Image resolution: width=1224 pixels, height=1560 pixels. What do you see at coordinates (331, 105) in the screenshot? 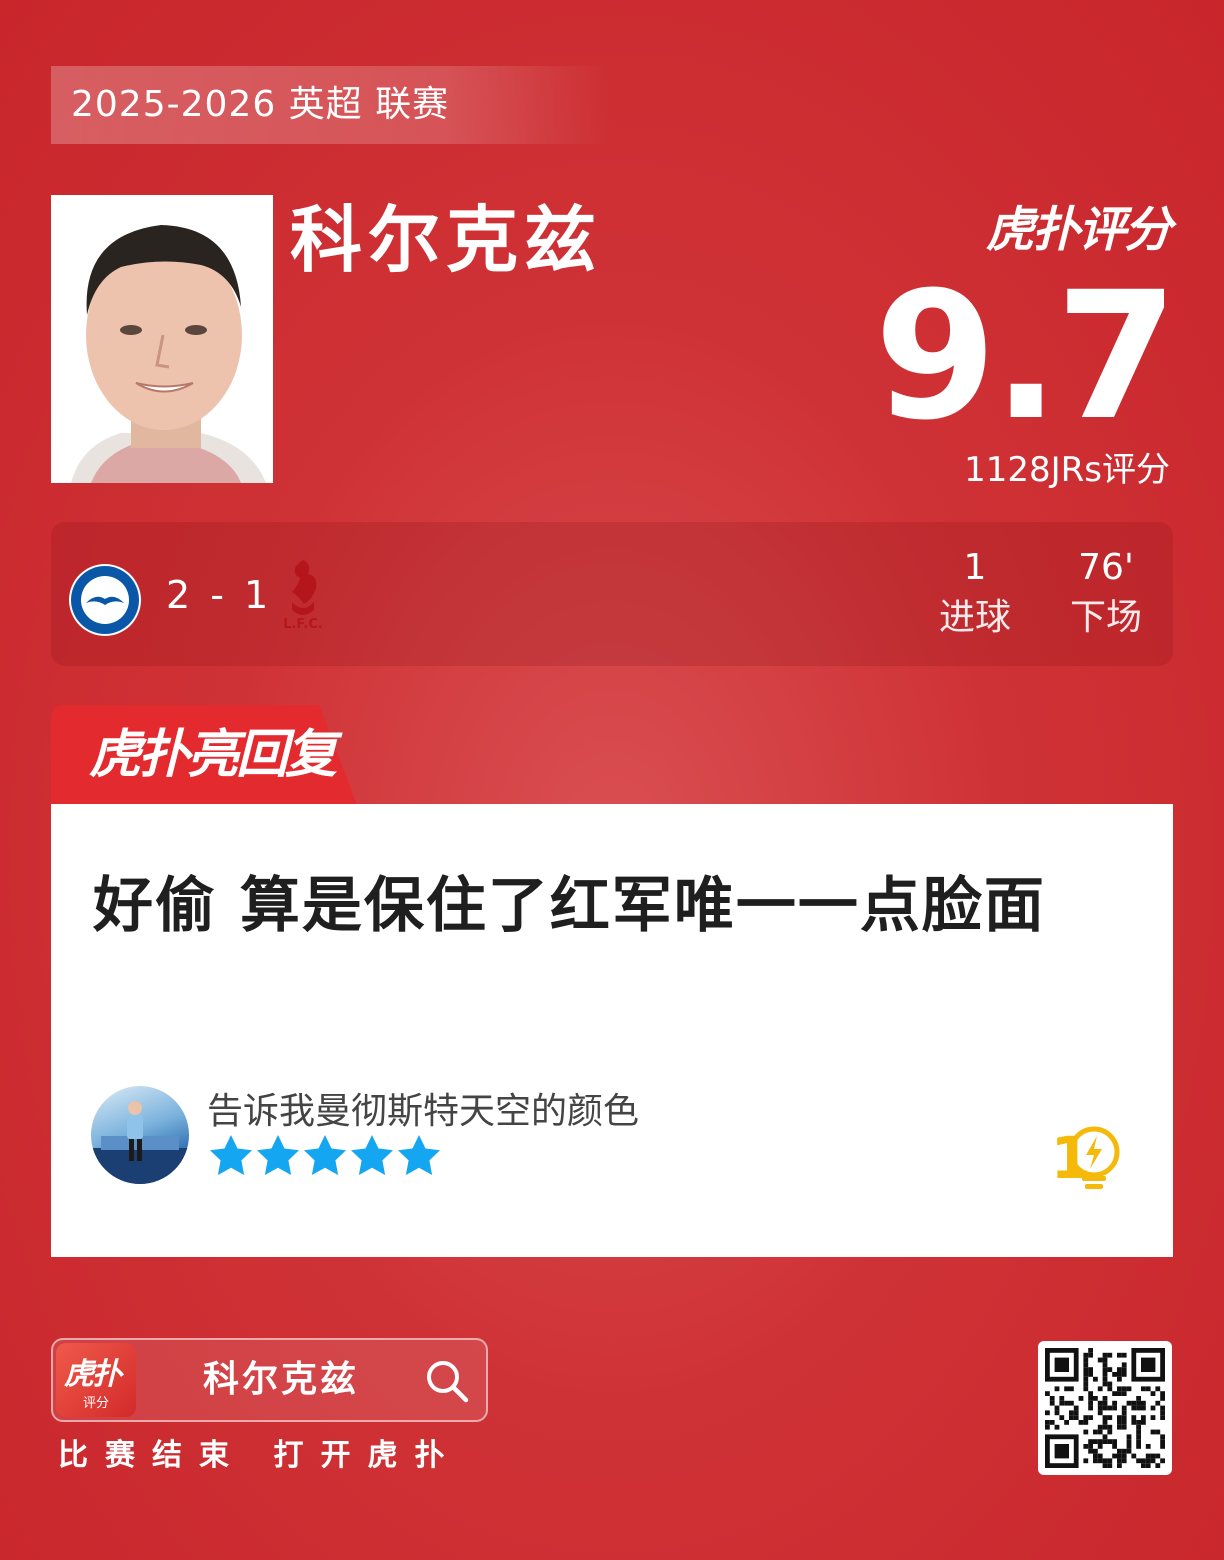
I see `season-banner: 2025-2026 英超 联赛` at bounding box center [331, 105].